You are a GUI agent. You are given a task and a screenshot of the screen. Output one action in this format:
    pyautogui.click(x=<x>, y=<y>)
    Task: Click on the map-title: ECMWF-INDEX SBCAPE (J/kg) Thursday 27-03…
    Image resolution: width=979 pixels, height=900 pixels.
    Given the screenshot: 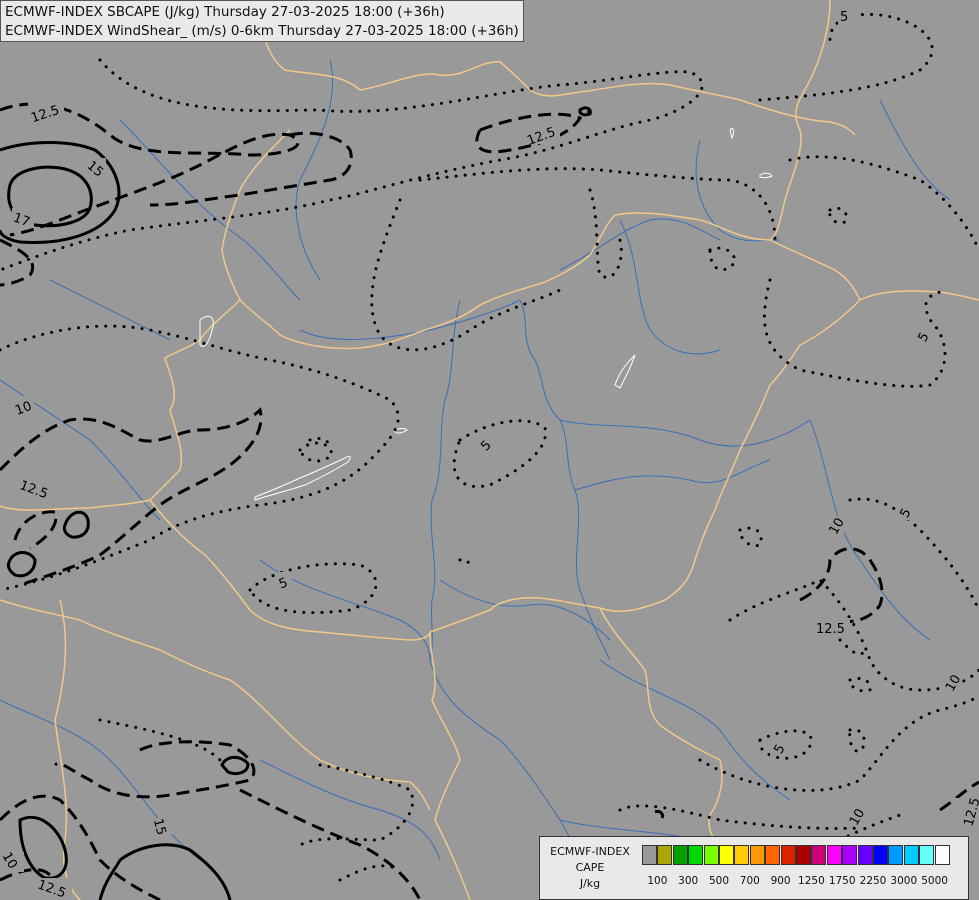 What is the action you would take?
    pyautogui.click(x=262, y=21)
    